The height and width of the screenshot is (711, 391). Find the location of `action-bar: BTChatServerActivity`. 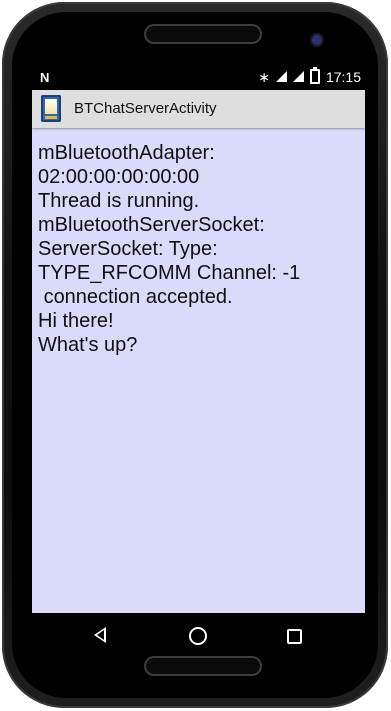

action-bar: BTChatServerActivity is located at coordinates (198, 109).